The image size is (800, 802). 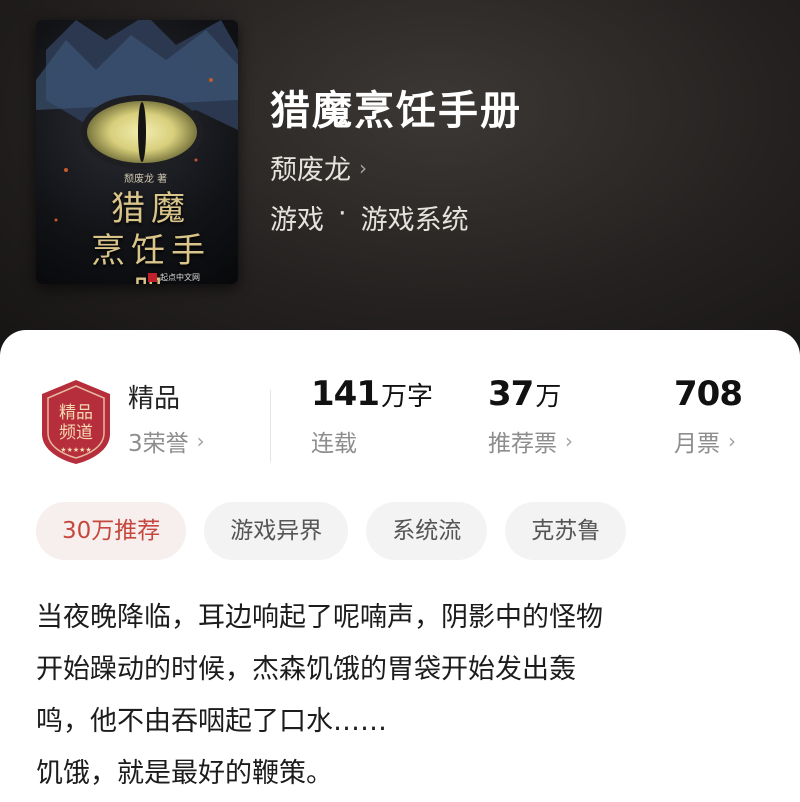 I want to click on quality-badge-icon: 精品 频道 ★★★★★, so click(x=76, y=422).